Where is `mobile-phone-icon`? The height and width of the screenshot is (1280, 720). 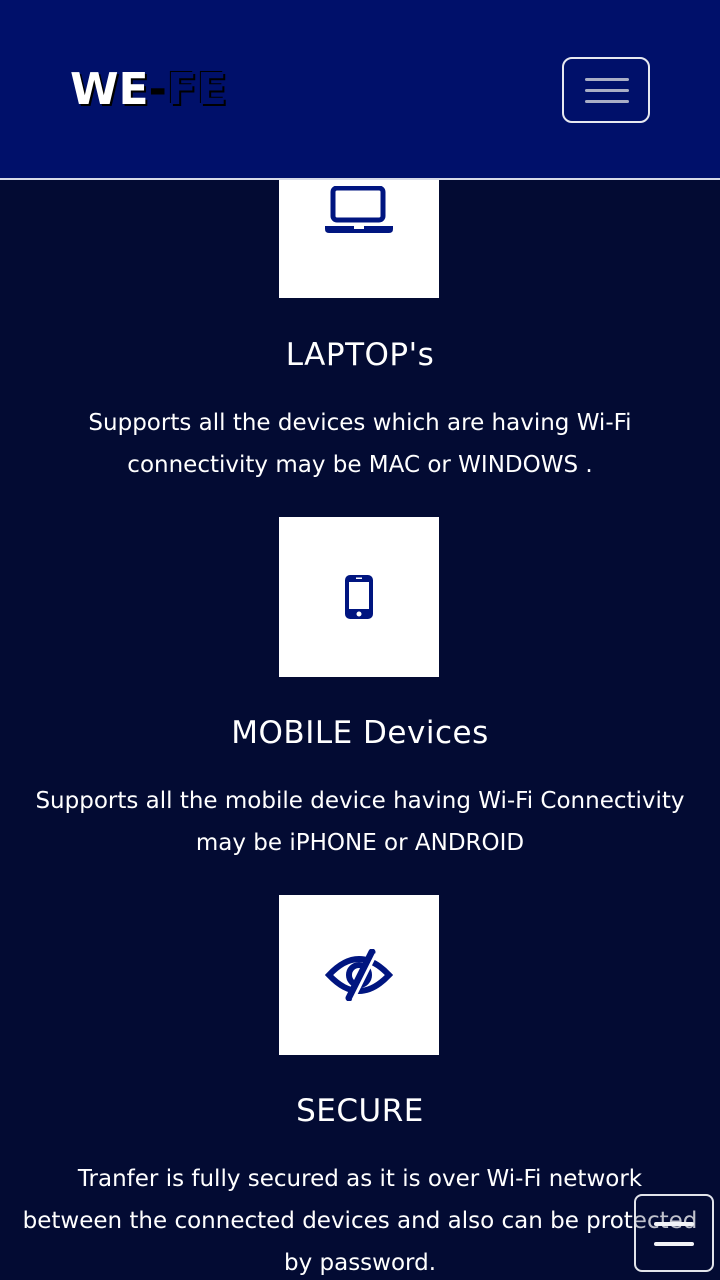
mobile-phone-icon is located at coordinates (359, 597).